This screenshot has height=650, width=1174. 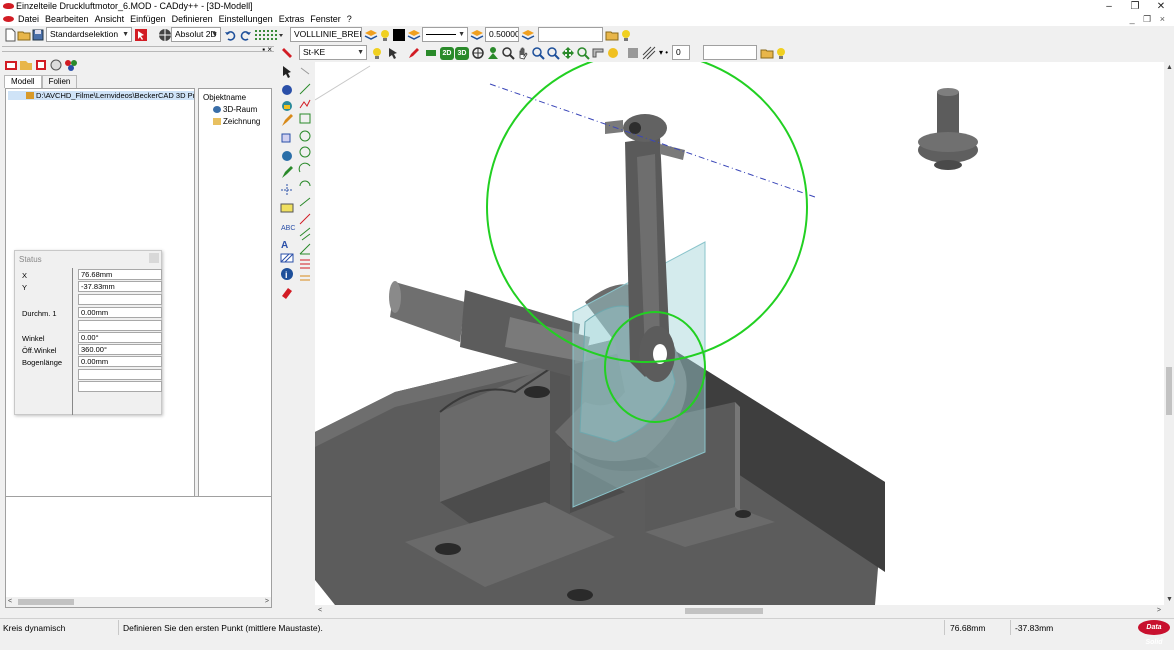 I want to click on linewidth-layer-icon, so click(x=477, y=35).